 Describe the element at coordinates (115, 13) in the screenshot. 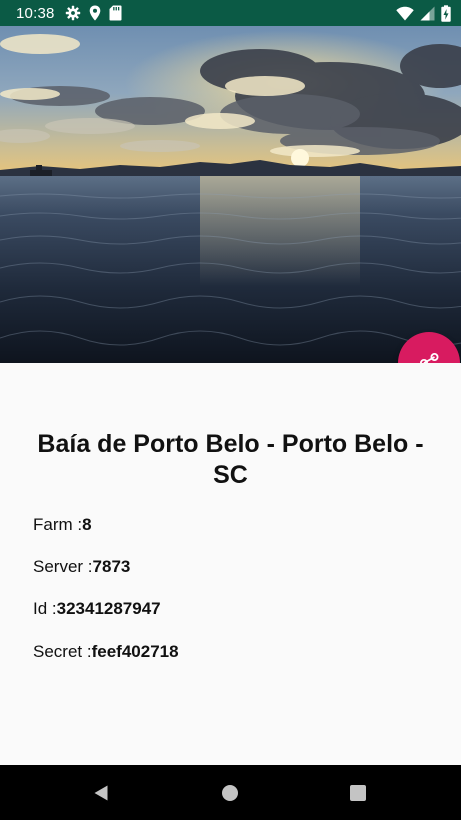

I see `sd-card-icon` at that location.